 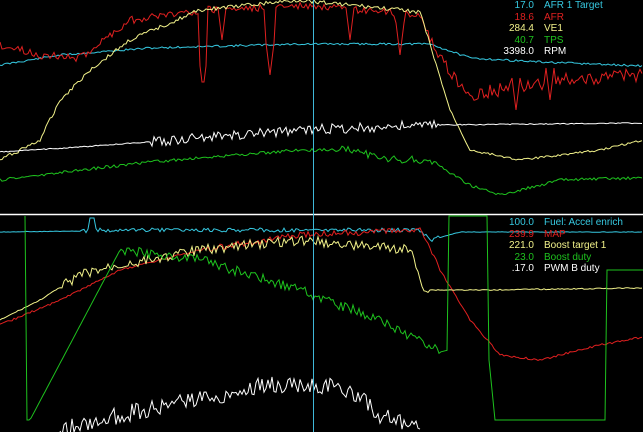 What do you see at coordinates (568, 257) in the screenshot?
I see `legend-label: Boost duty` at bounding box center [568, 257].